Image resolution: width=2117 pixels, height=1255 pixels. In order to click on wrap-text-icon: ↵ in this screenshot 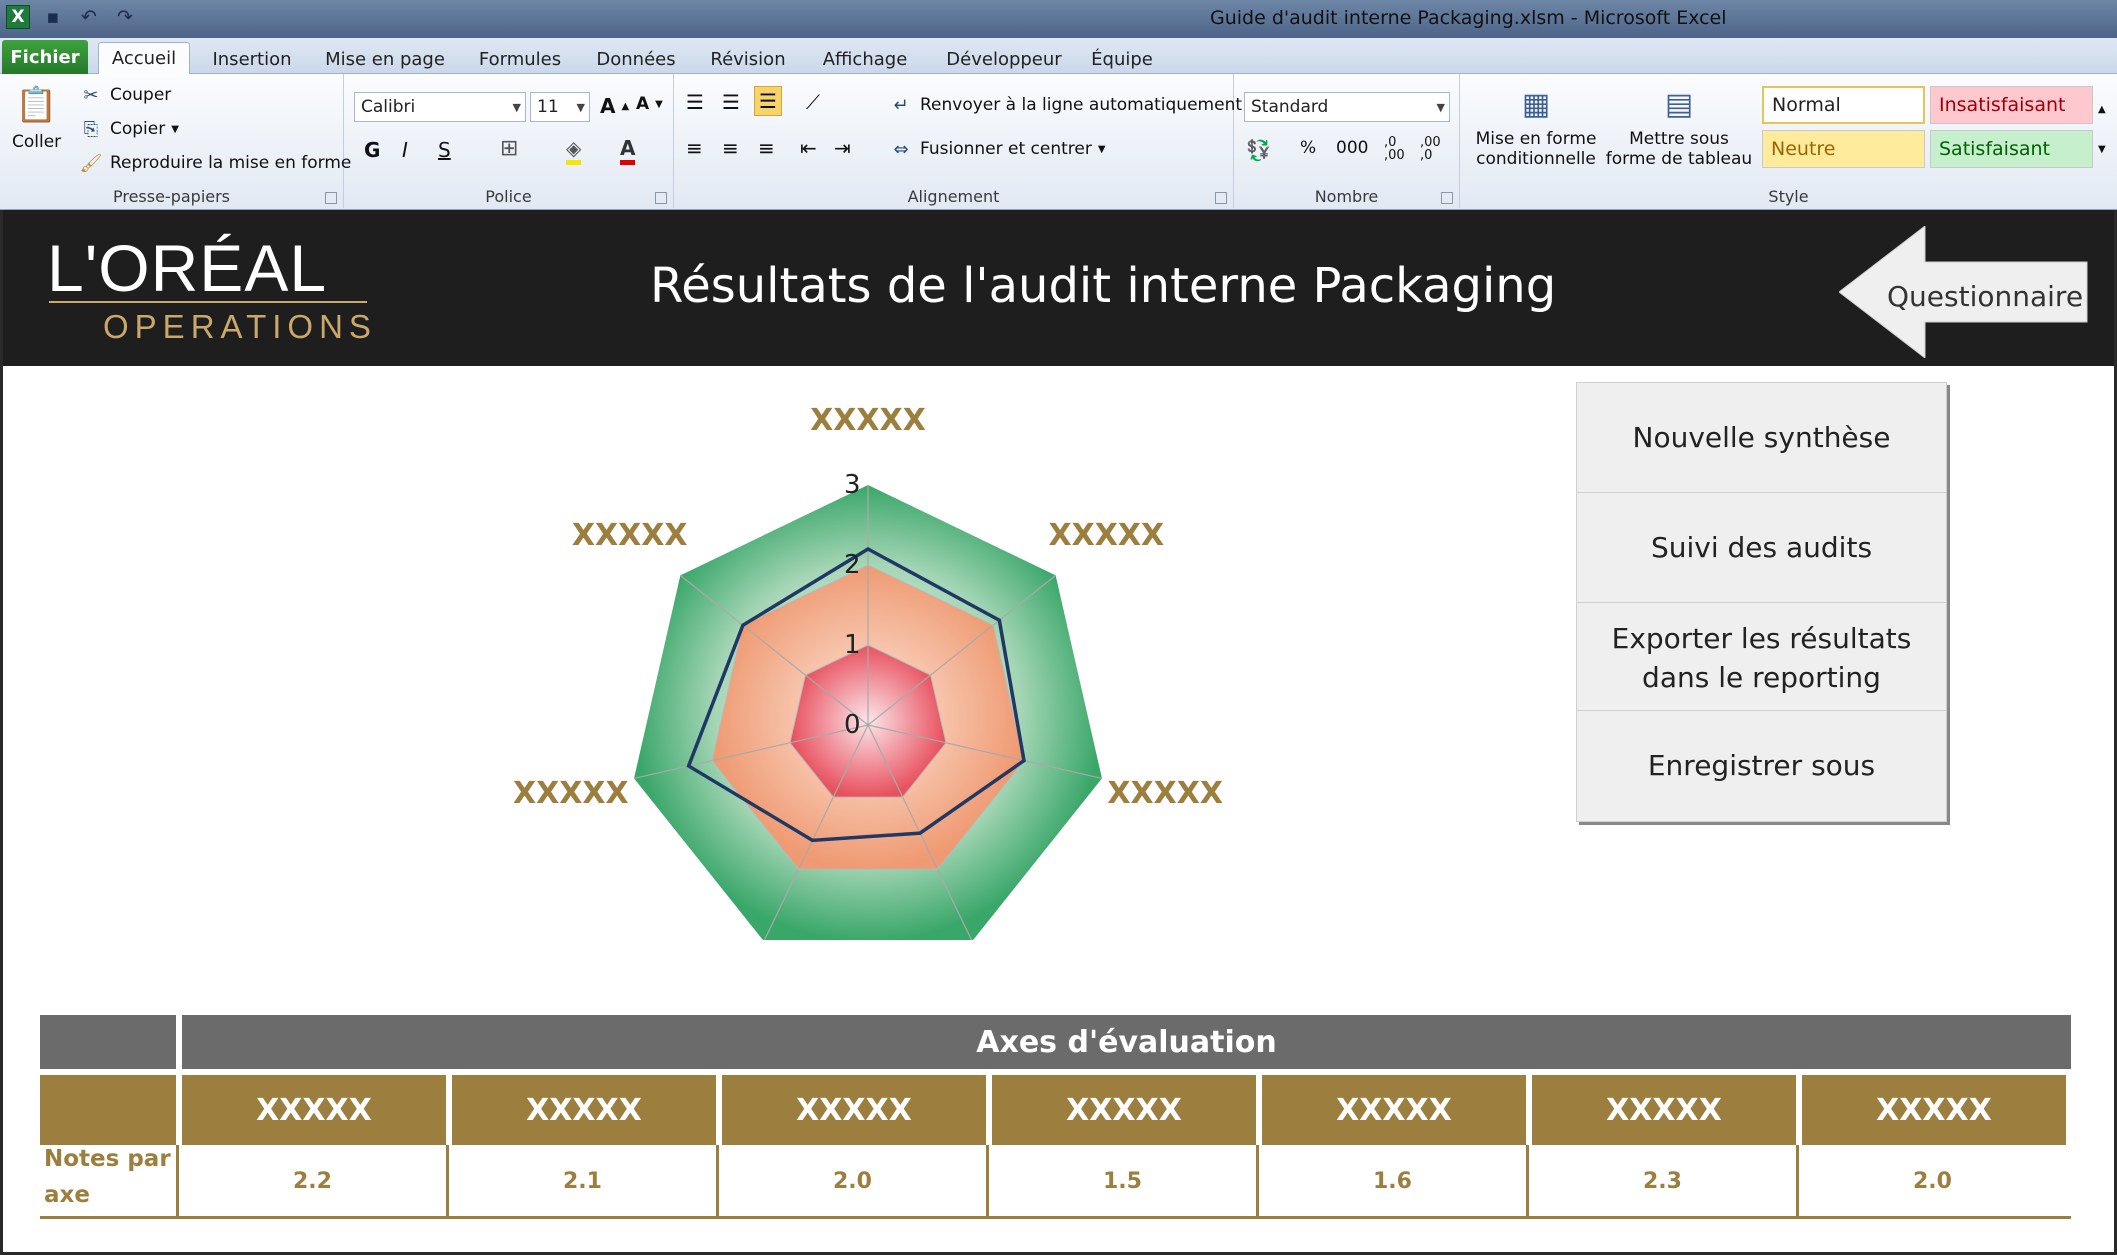, I will do `click(901, 105)`.